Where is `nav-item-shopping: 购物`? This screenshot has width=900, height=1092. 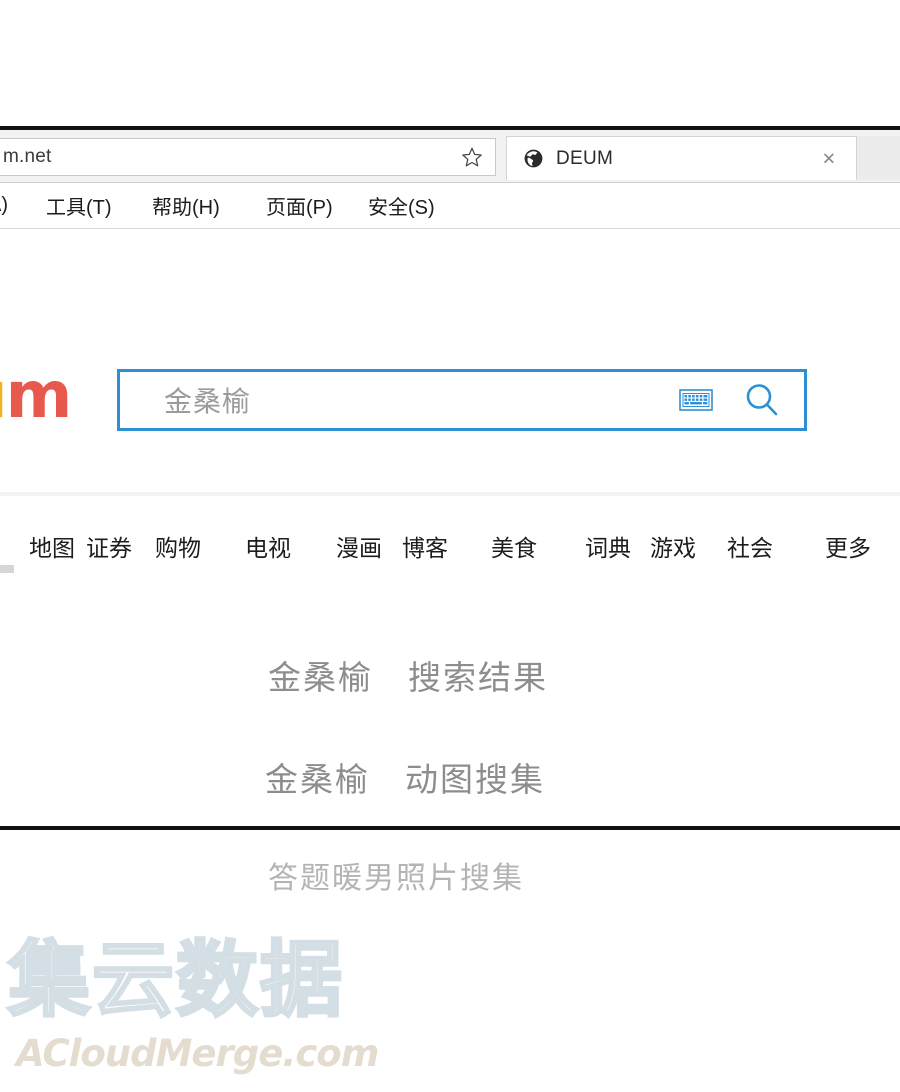
nav-item-shopping: 购物 is located at coordinates (178, 546).